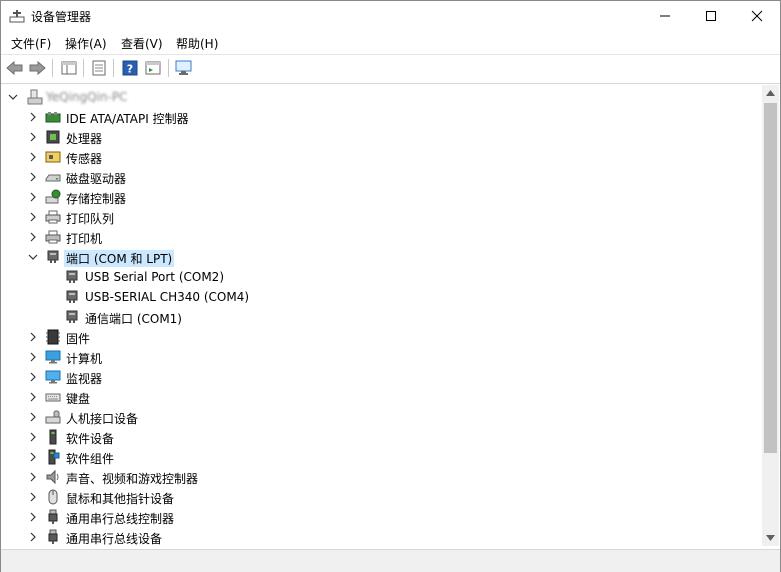 The height and width of the screenshot is (572, 781). What do you see at coordinates (132, 479) in the screenshot?
I see `tree-item-label: 声音、视频和游戏控制器` at bounding box center [132, 479].